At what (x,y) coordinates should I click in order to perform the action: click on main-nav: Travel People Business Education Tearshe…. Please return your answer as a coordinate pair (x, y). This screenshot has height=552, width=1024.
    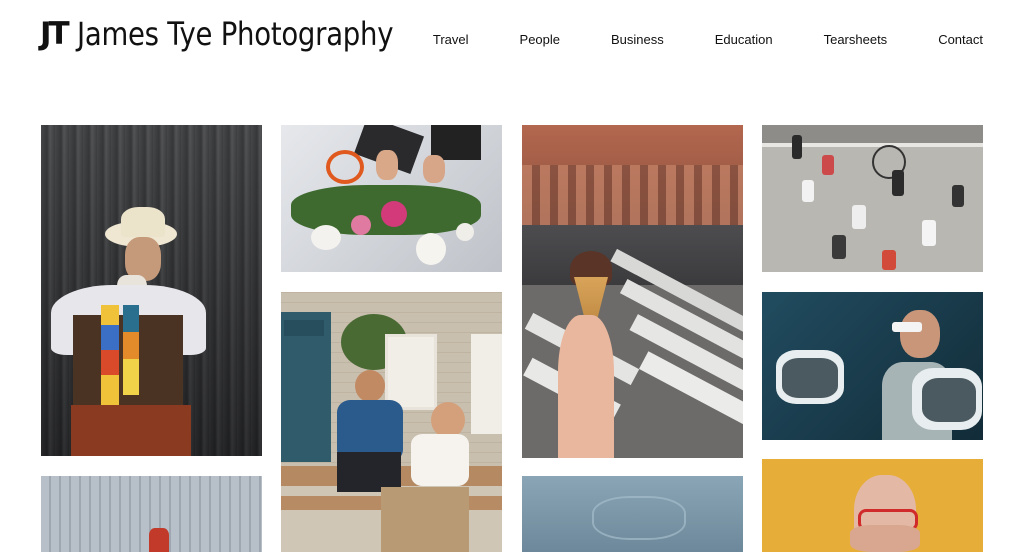
    Looking at the image, I should click on (708, 39).